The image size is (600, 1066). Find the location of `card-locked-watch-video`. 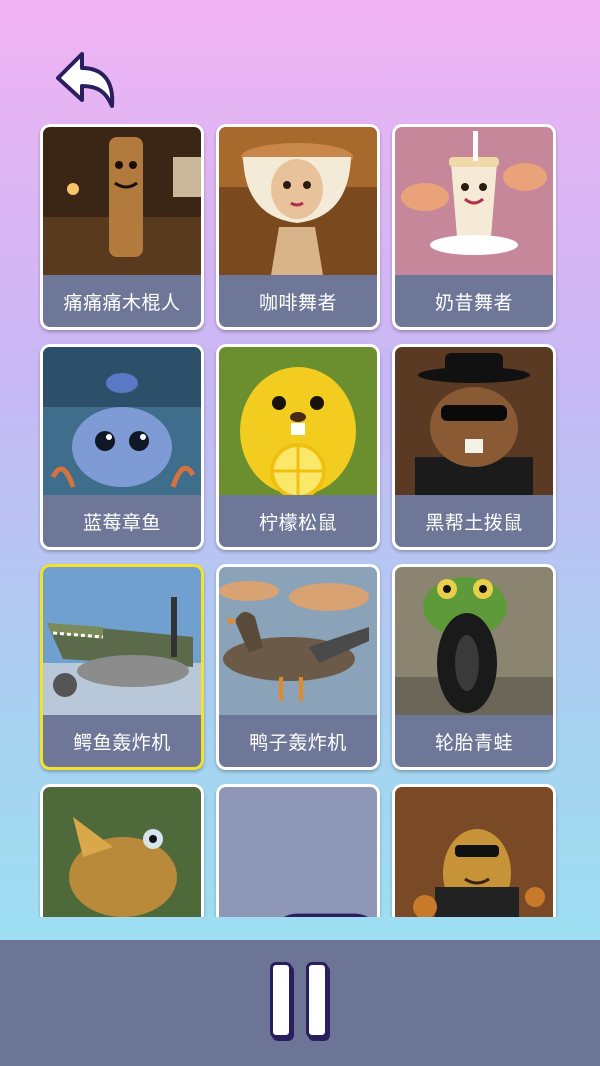

card-locked-watch-video is located at coordinates (298, 850).